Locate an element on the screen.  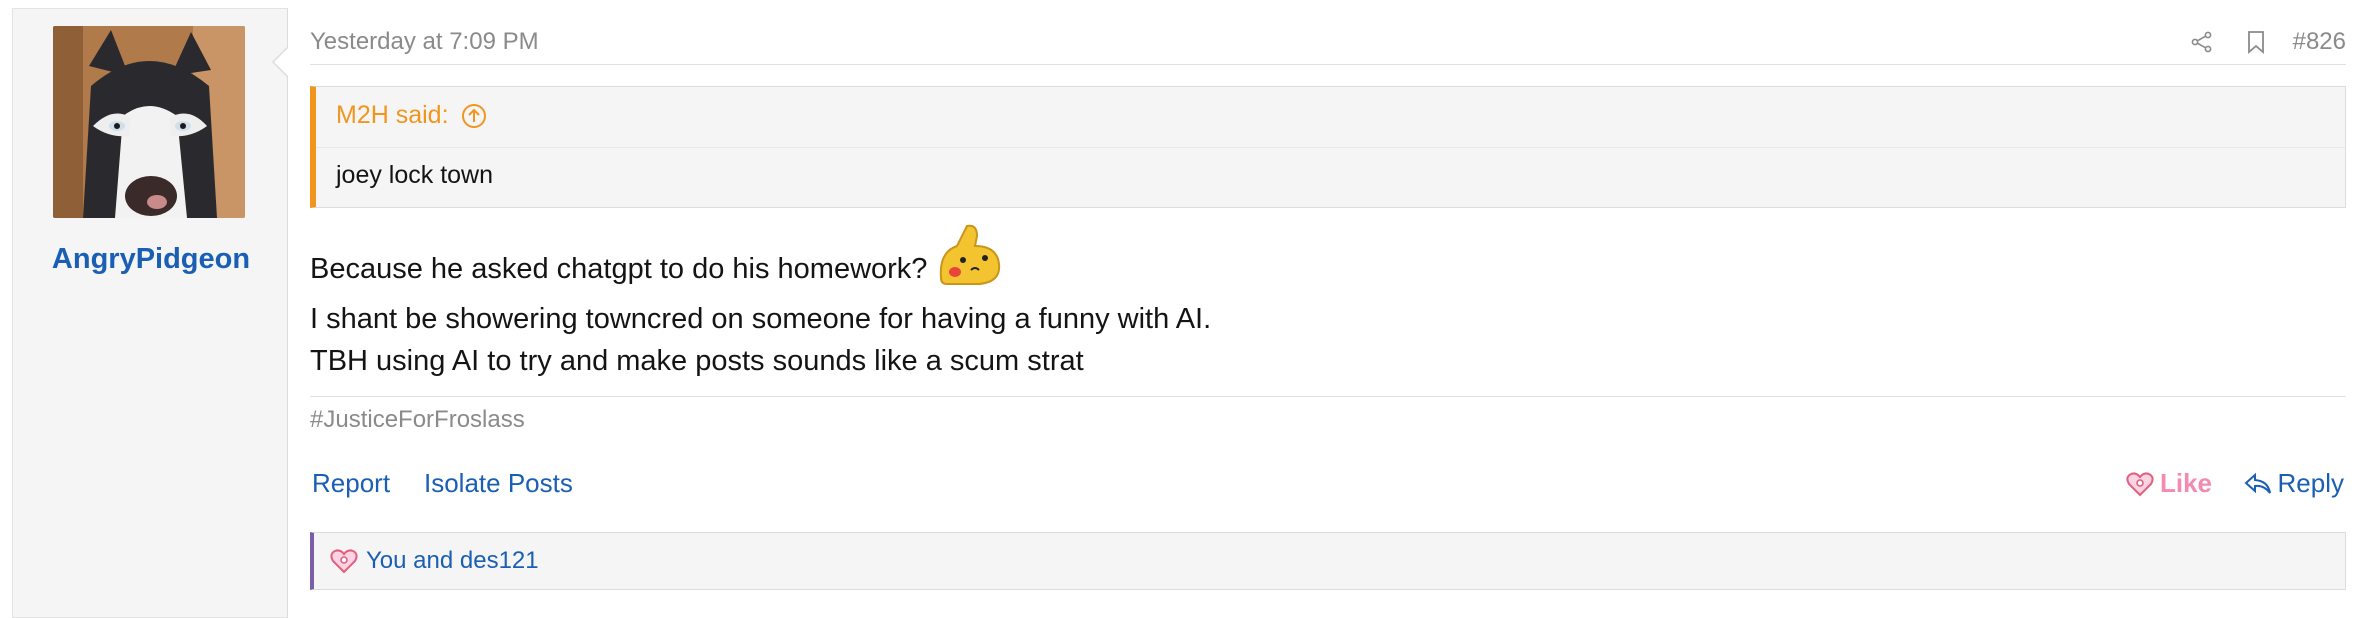
quote-author-label: M2H said: is located at coordinates (392, 115).